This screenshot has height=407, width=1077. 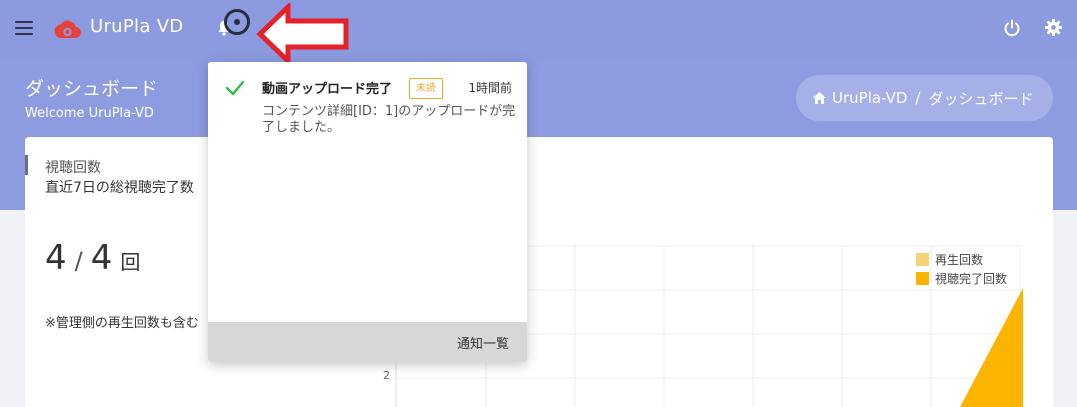 I want to click on legend-label-plays: 再生回数, so click(x=959, y=260).